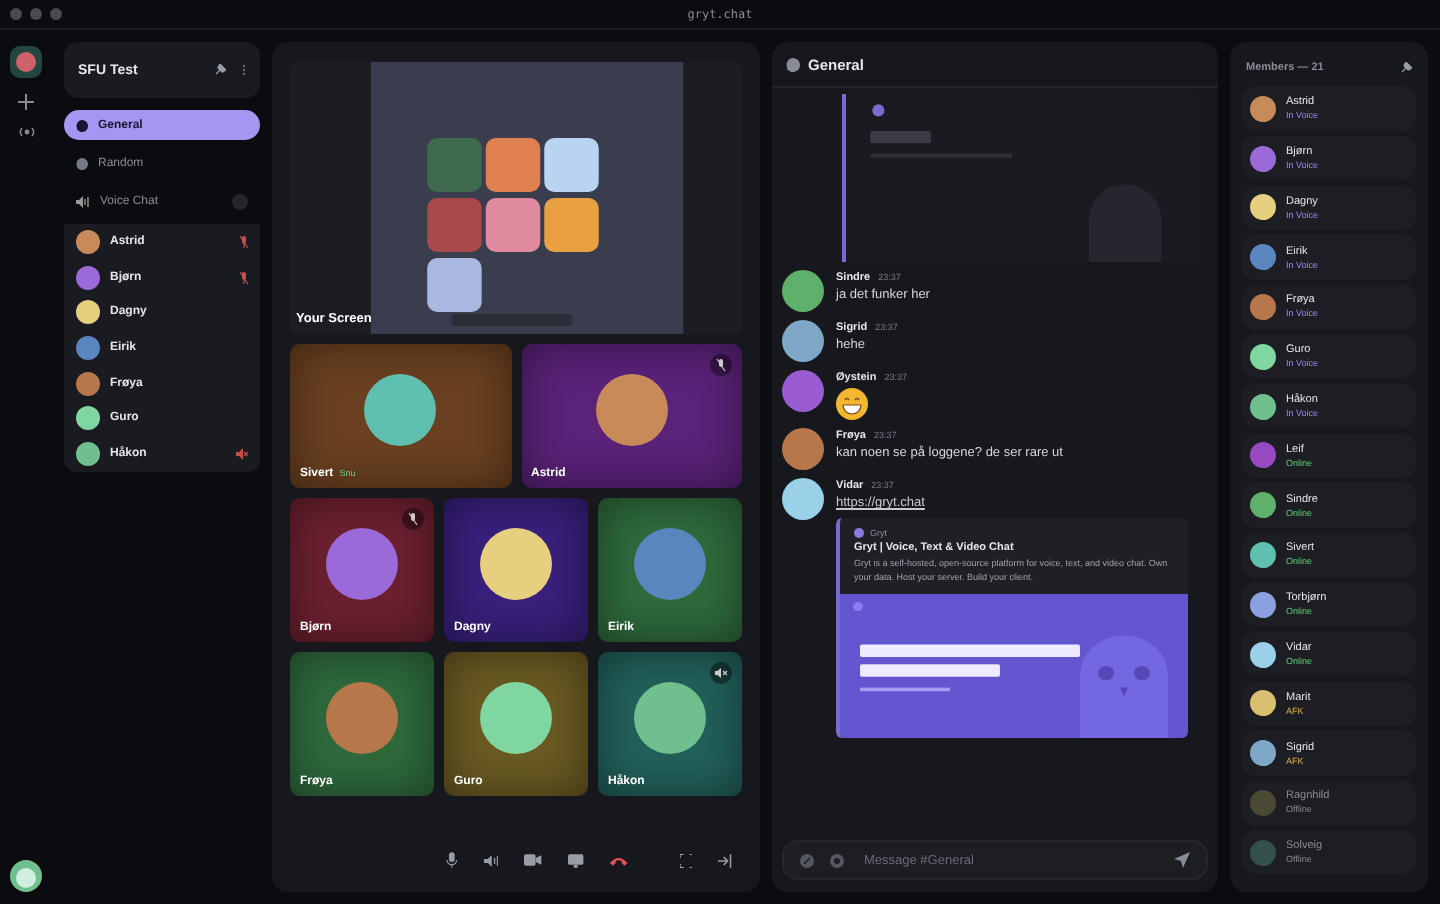  Describe the element at coordinates (576, 860) in the screenshot. I see `screen-share-icon` at that location.